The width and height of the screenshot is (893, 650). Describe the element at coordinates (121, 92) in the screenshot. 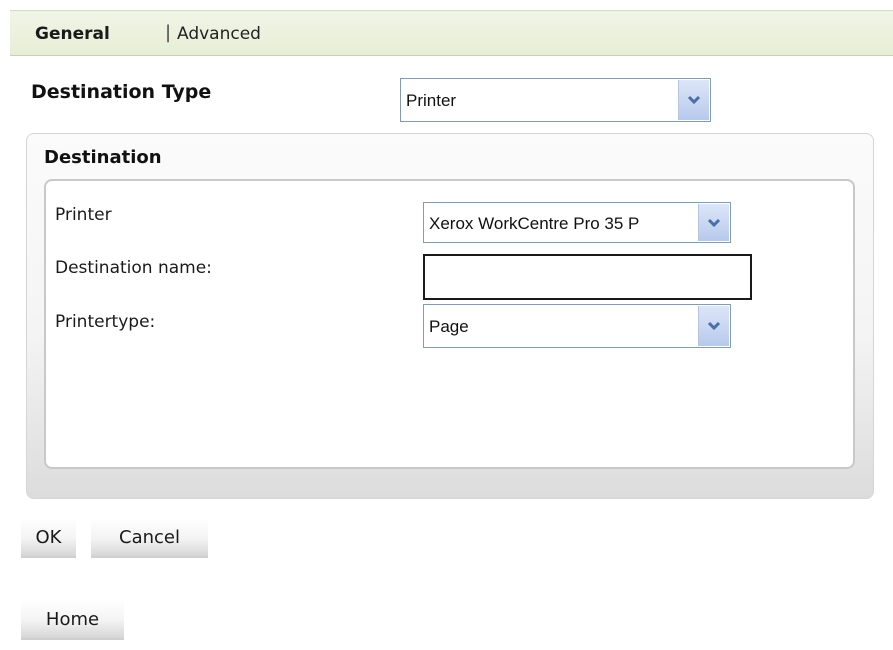

I see `destination-type-label: Destination Type` at that location.